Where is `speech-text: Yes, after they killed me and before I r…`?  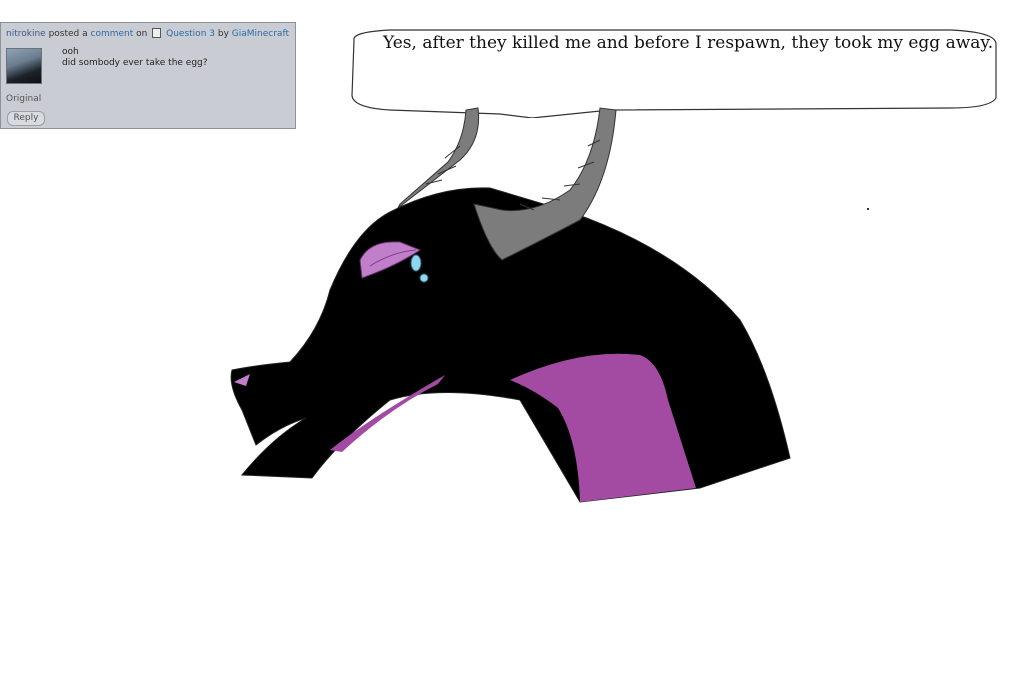
speech-text: Yes, after they killed me and before I r… is located at coordinates (688, 43).